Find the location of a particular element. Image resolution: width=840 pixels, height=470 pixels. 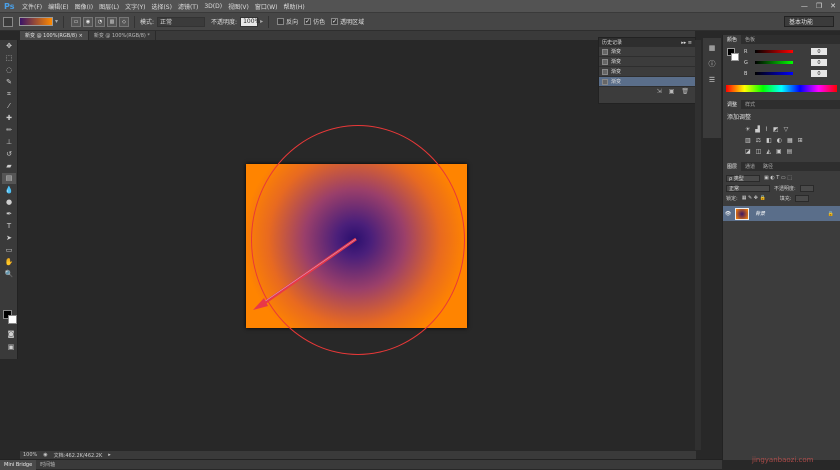

hue-icon: ⚖ is located at coordinates (758, 140).